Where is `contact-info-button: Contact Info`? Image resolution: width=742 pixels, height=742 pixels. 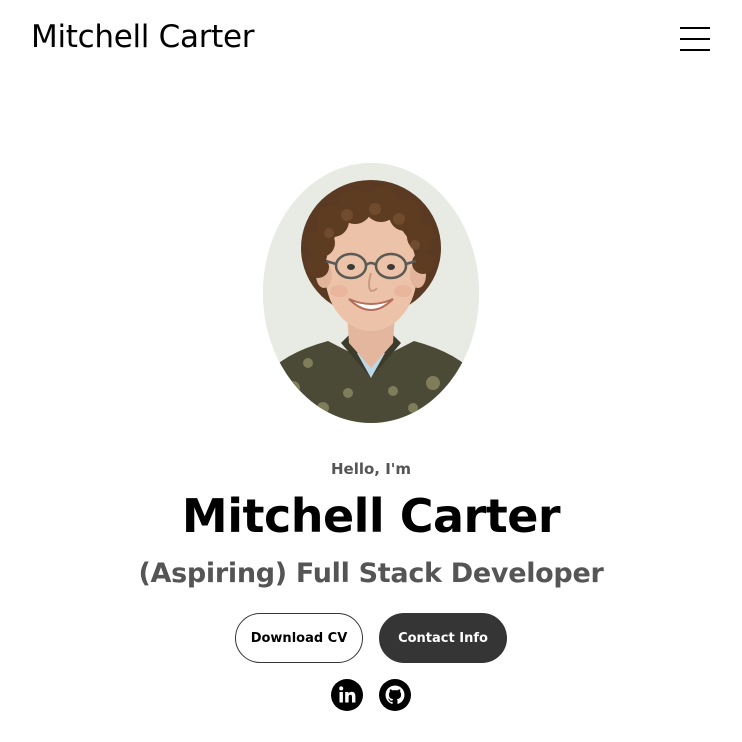 contact-info-button: Contact Info is located at coordinates (443, 638).